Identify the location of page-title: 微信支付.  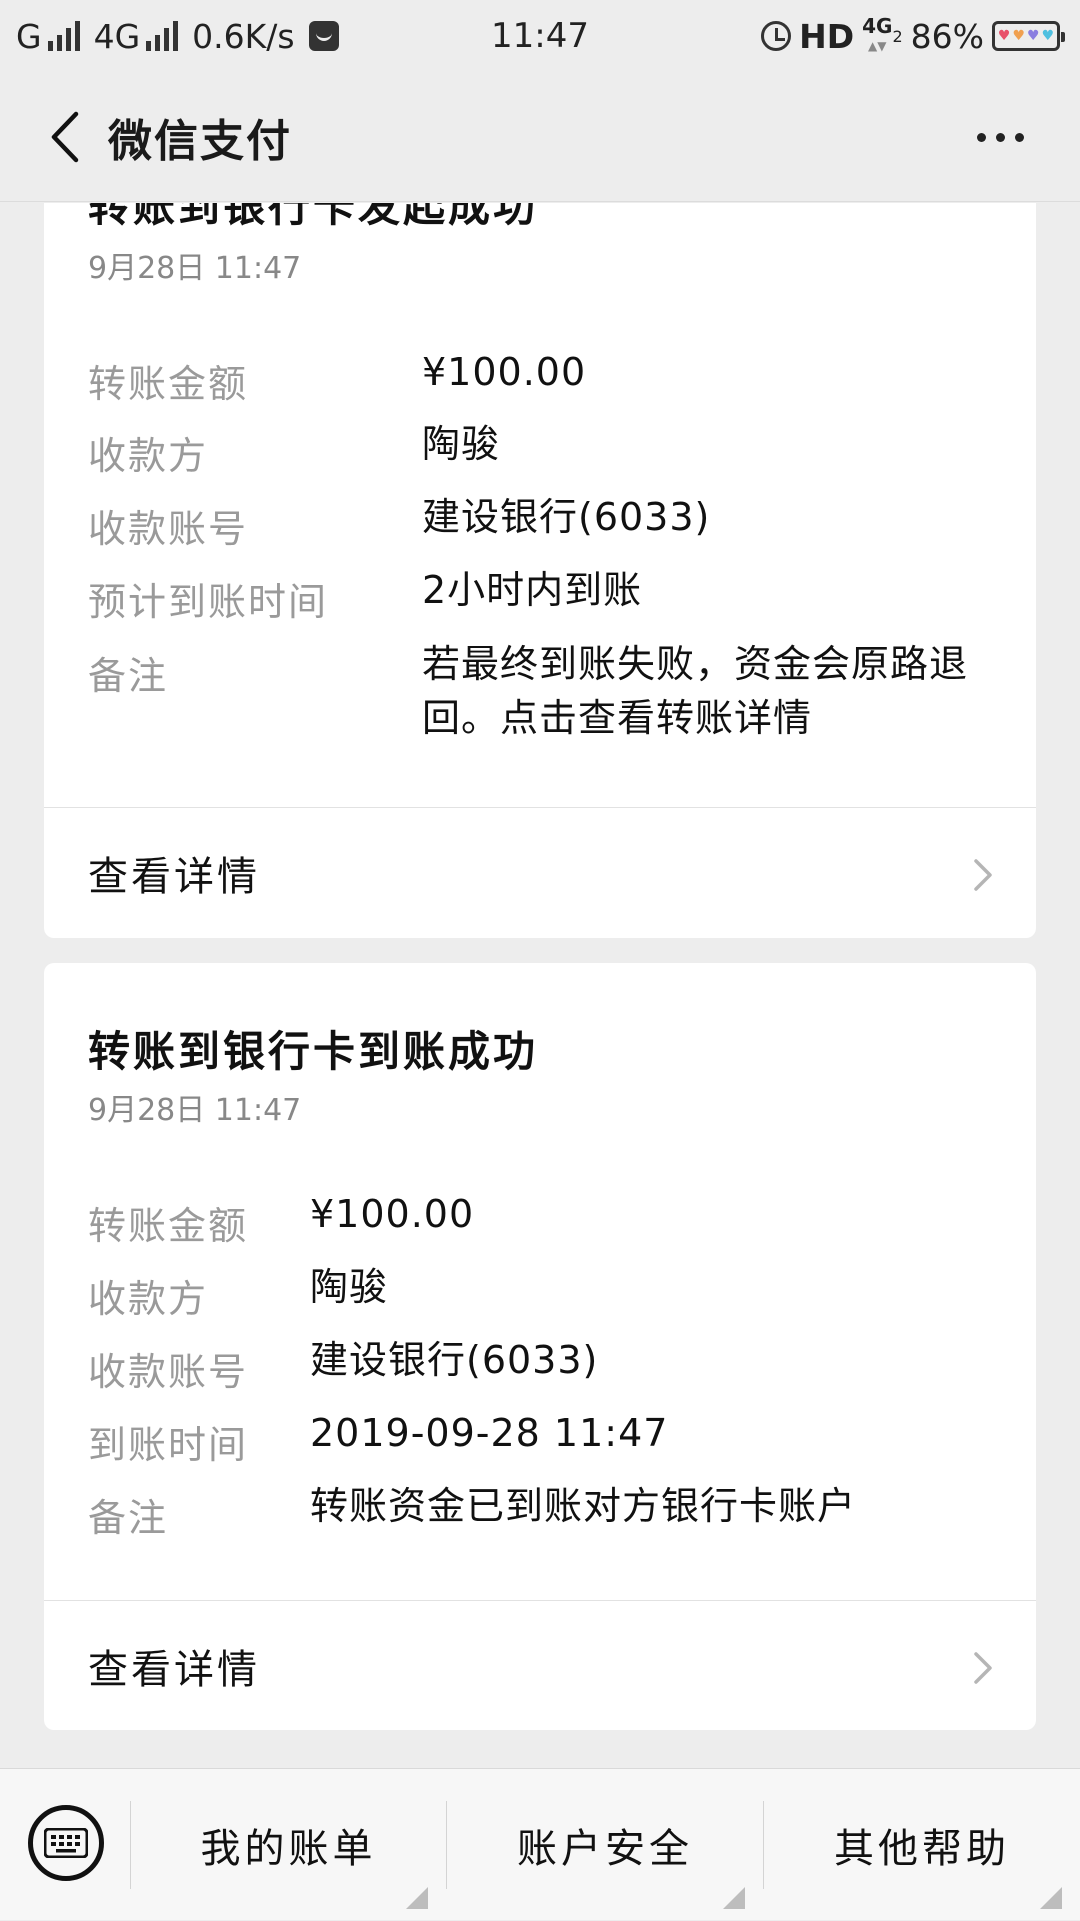
(200, 141).